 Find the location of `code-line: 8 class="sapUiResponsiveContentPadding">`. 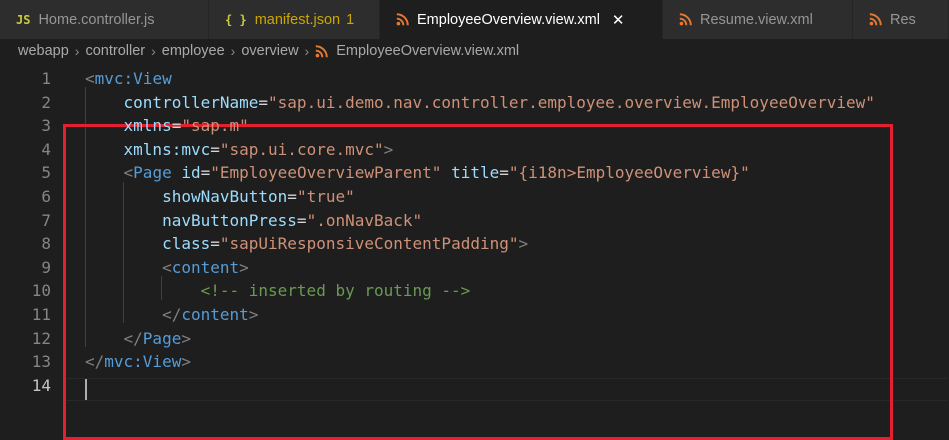

code-line: 8 class="sapUiResponsiveContentPadding"> is located at coordinates (474, 244).